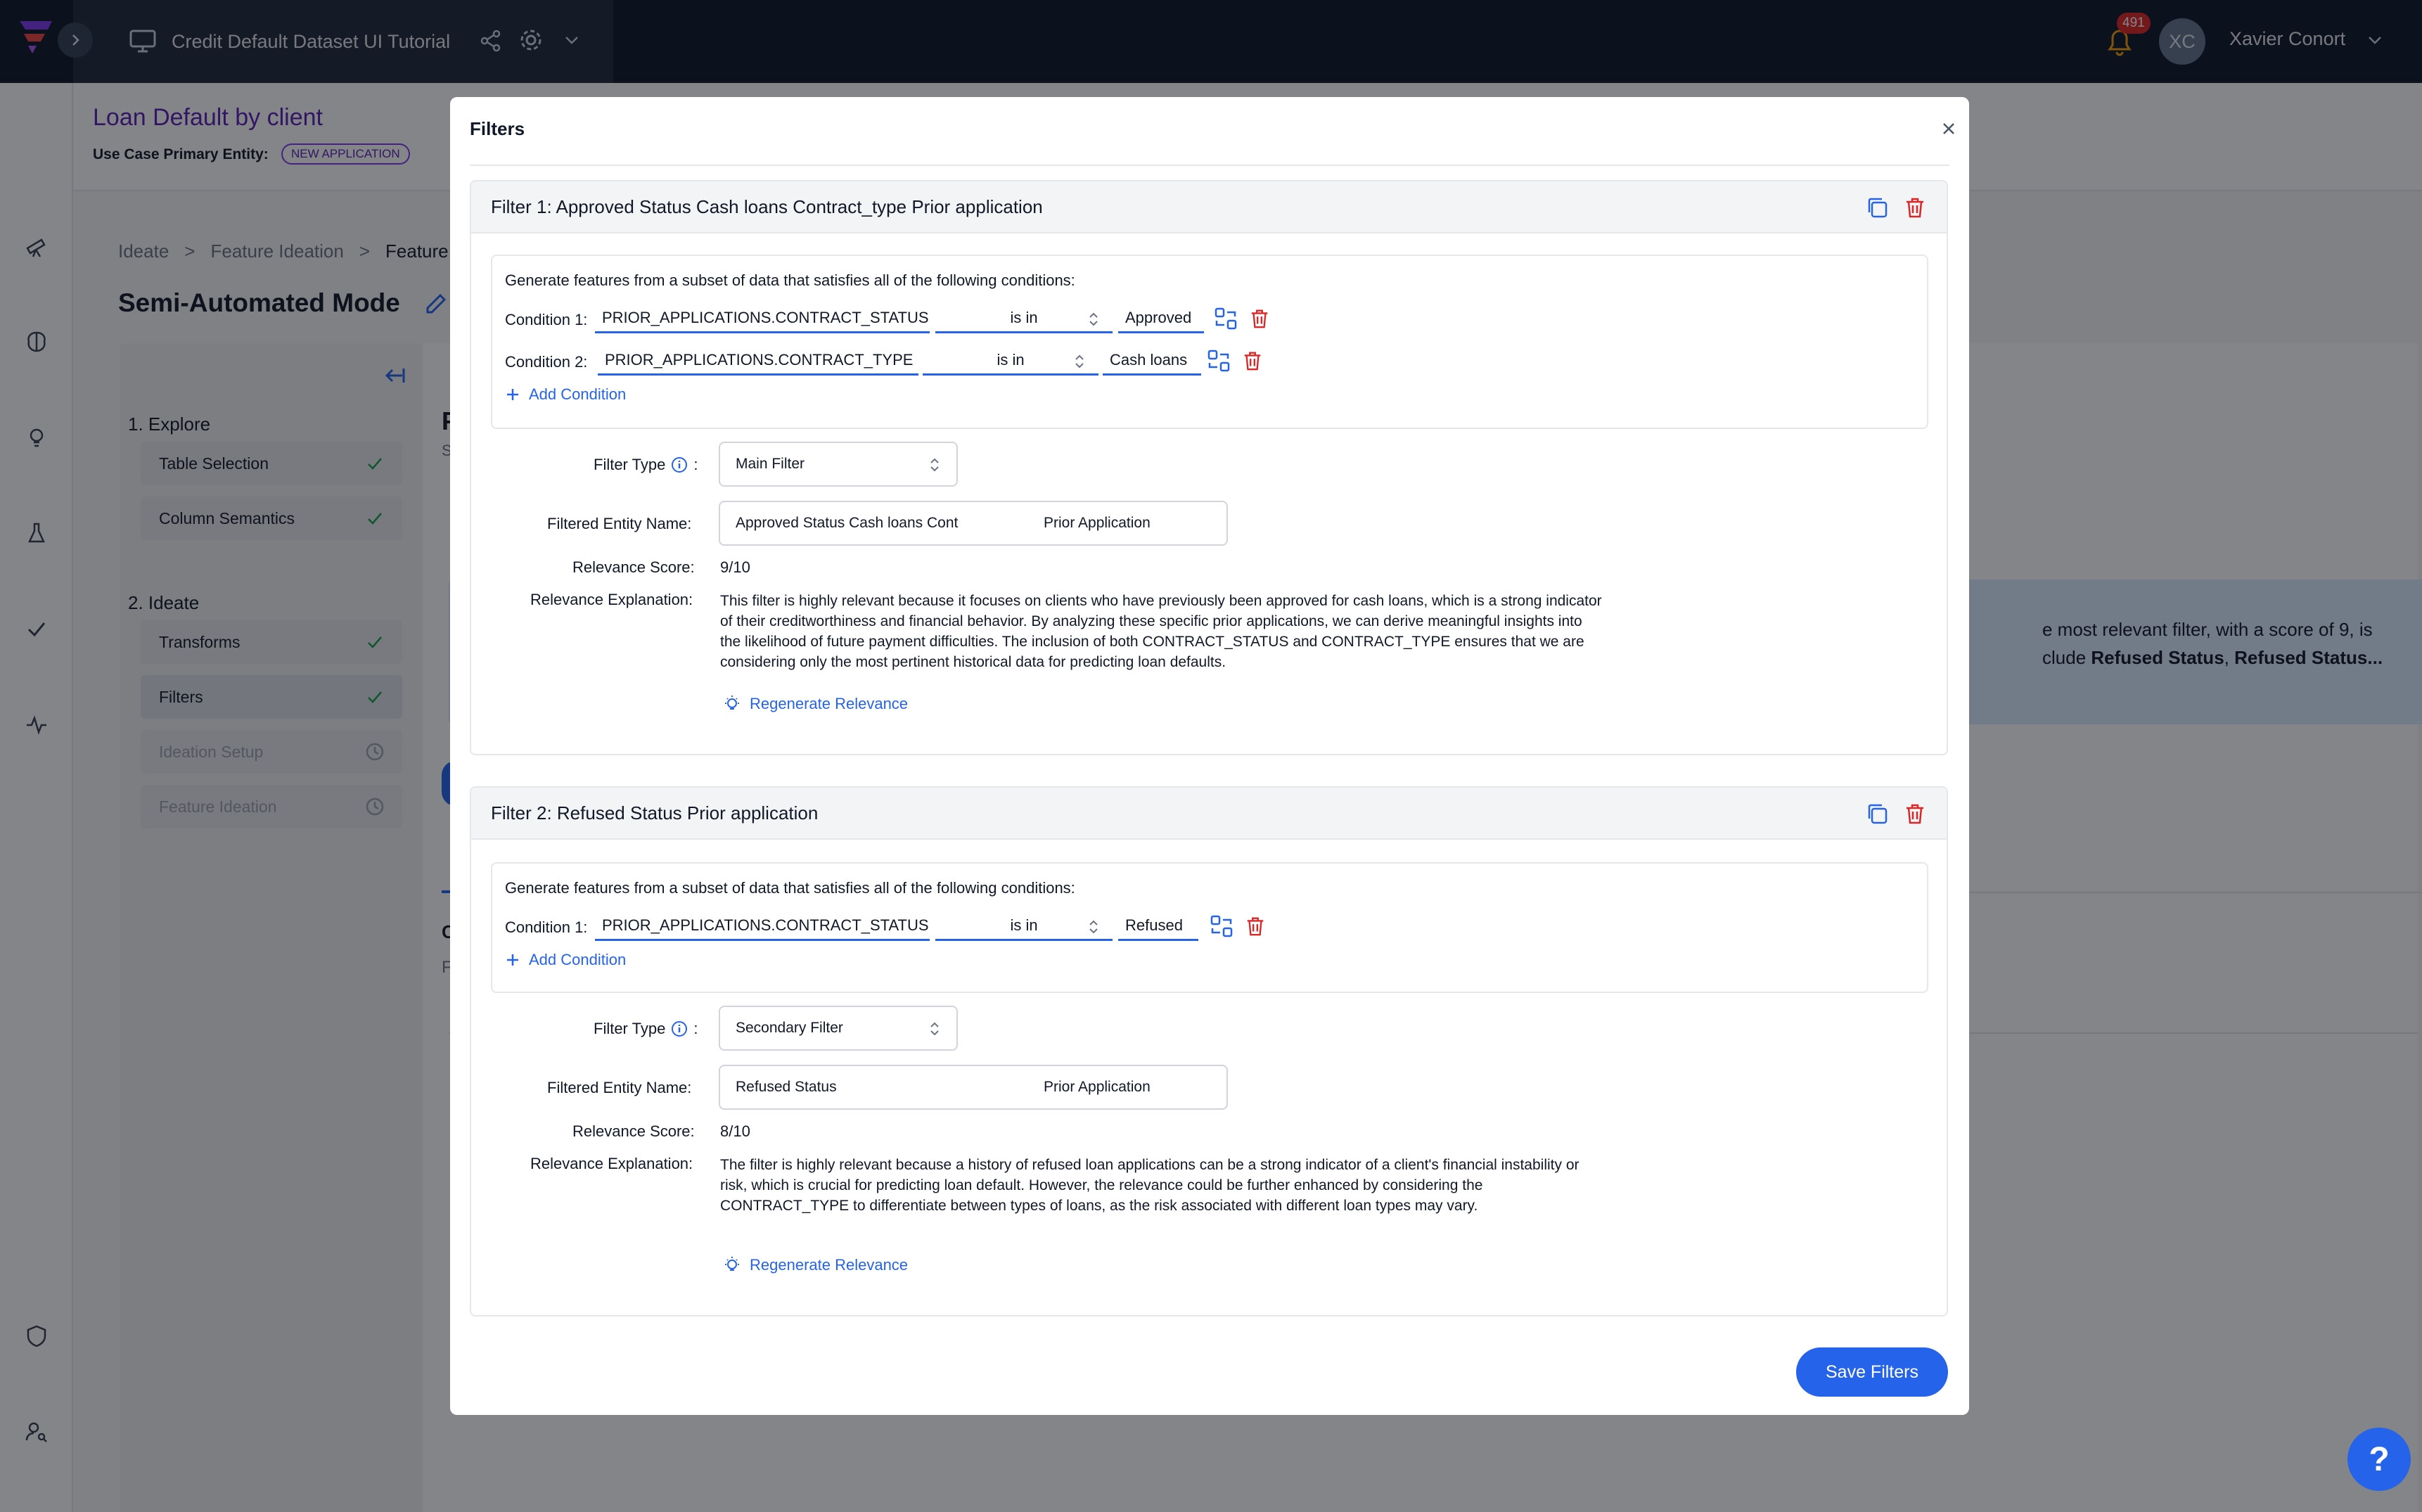 The height and width of the screenshot is (1512, 2422). What do you see at coordinates (974, 1087) in the screenshot?
I see `filtered-entity-name-input: Refused Status Prior Application` at bounding box center [974, 1087].